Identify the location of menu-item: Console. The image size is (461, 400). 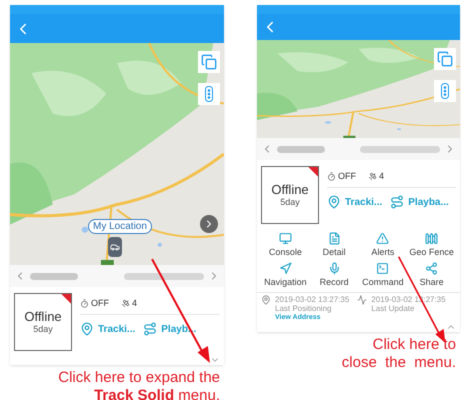
(285, 245).